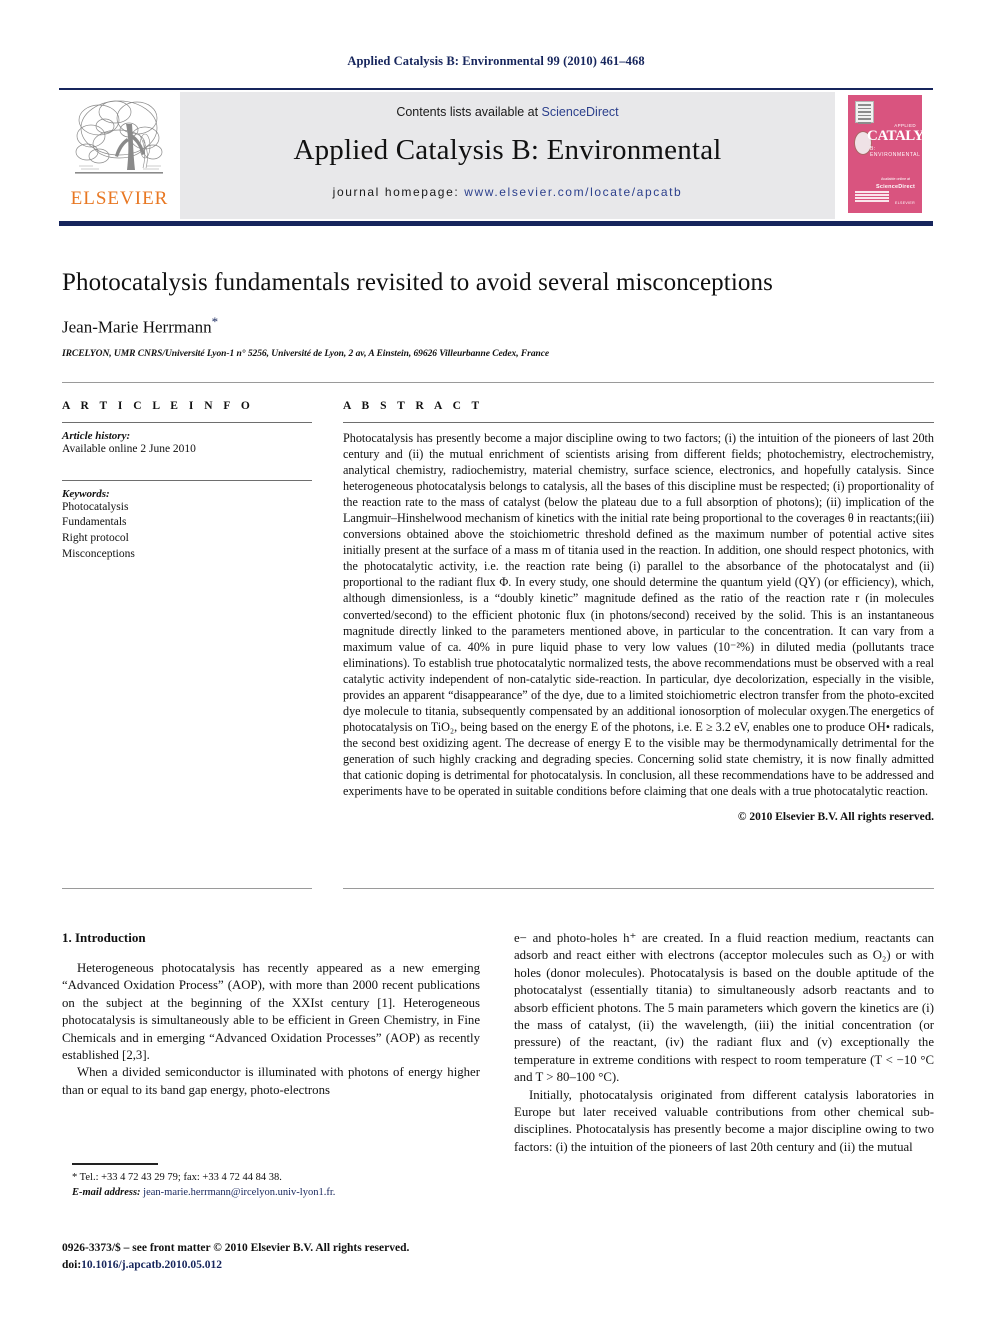 This screenshot has width=992, height=1323. I want to click on masthead-bottom-rule, so click(496, 223).